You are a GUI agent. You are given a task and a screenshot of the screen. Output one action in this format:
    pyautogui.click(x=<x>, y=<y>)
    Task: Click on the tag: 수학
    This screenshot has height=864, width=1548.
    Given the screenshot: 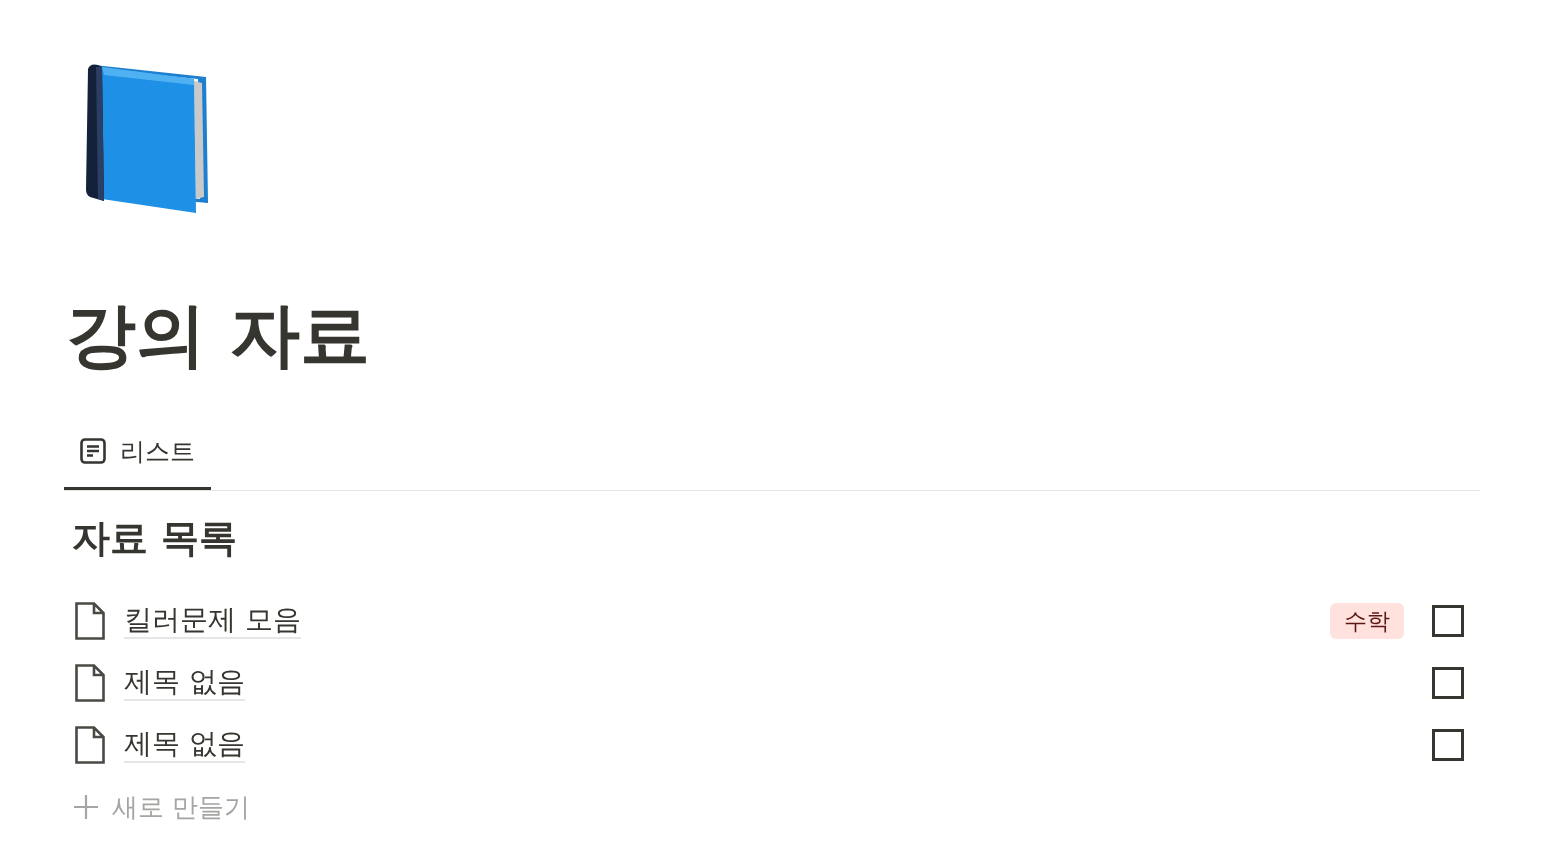 What is the action you would take?
    pyautogui.click(x=1367, y=621)
    